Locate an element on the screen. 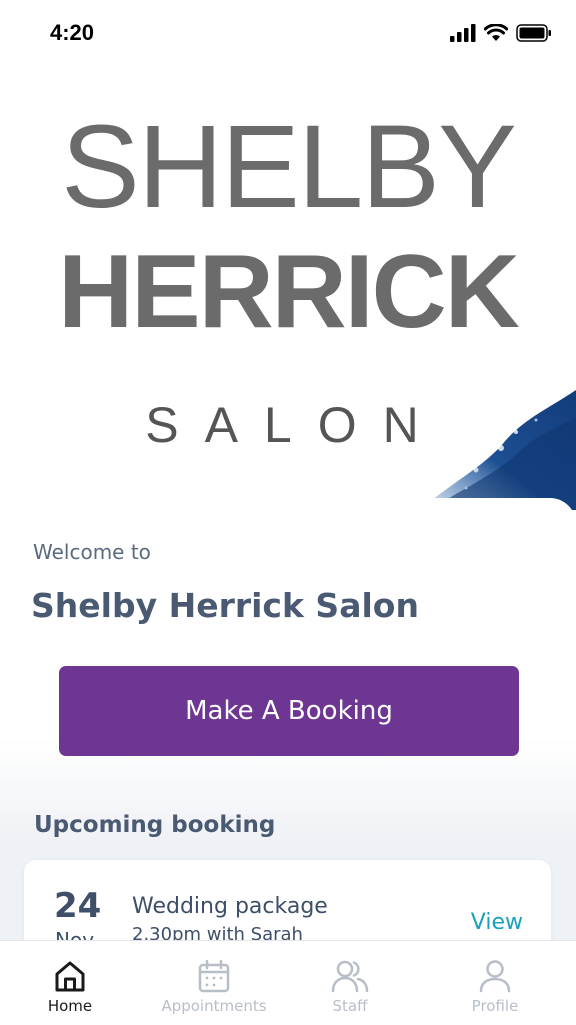 The width and height of the screenshot is (576, 1025). bottom-tab-bar: Home Appointments Staff Profile is located at coordinates (288, 982).